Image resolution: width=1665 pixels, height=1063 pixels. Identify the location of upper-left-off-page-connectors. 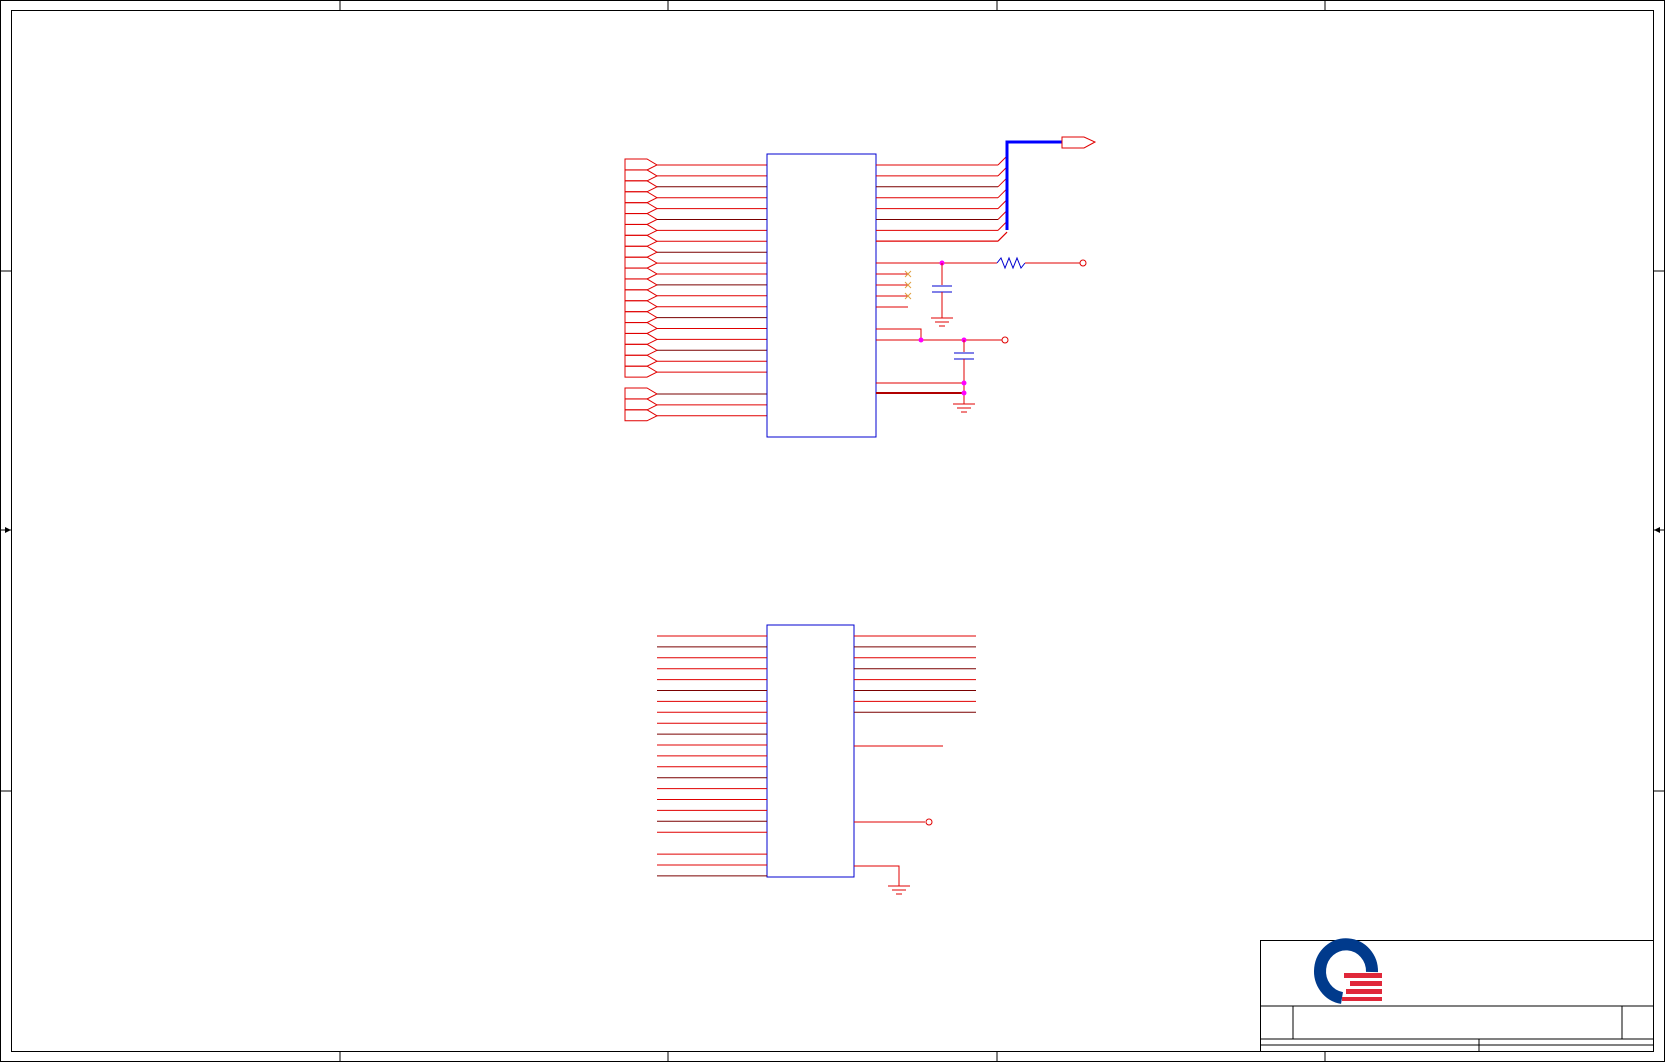
(641, 290).